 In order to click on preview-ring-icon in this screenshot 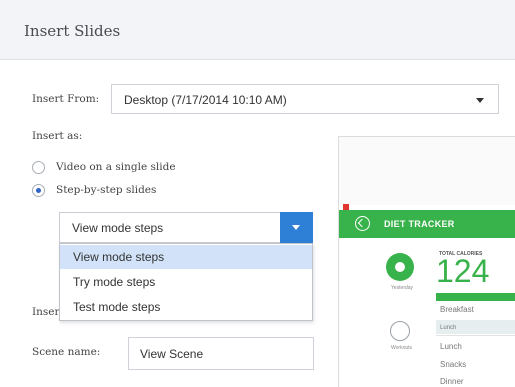, I will do `click(400, 331)`.